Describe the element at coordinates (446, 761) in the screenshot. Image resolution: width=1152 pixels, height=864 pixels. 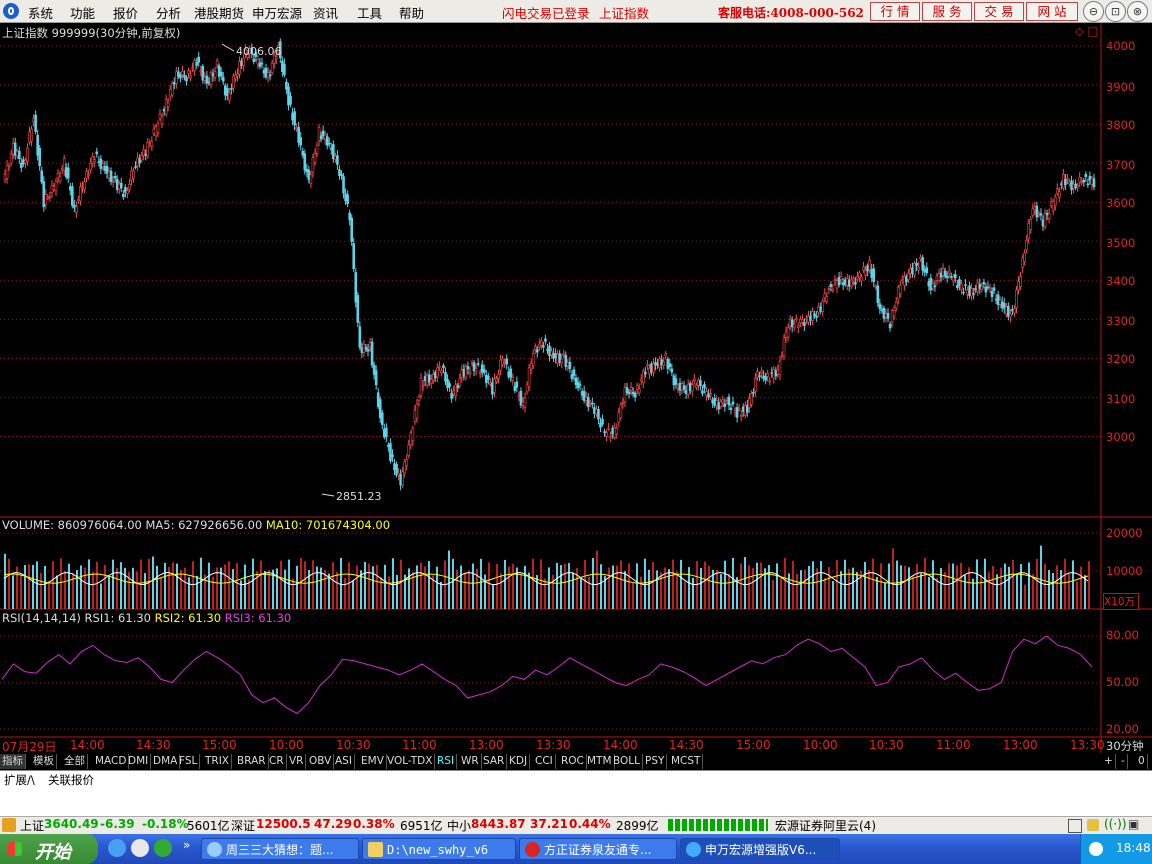
I see `tab-rsi: RSI` at that location.